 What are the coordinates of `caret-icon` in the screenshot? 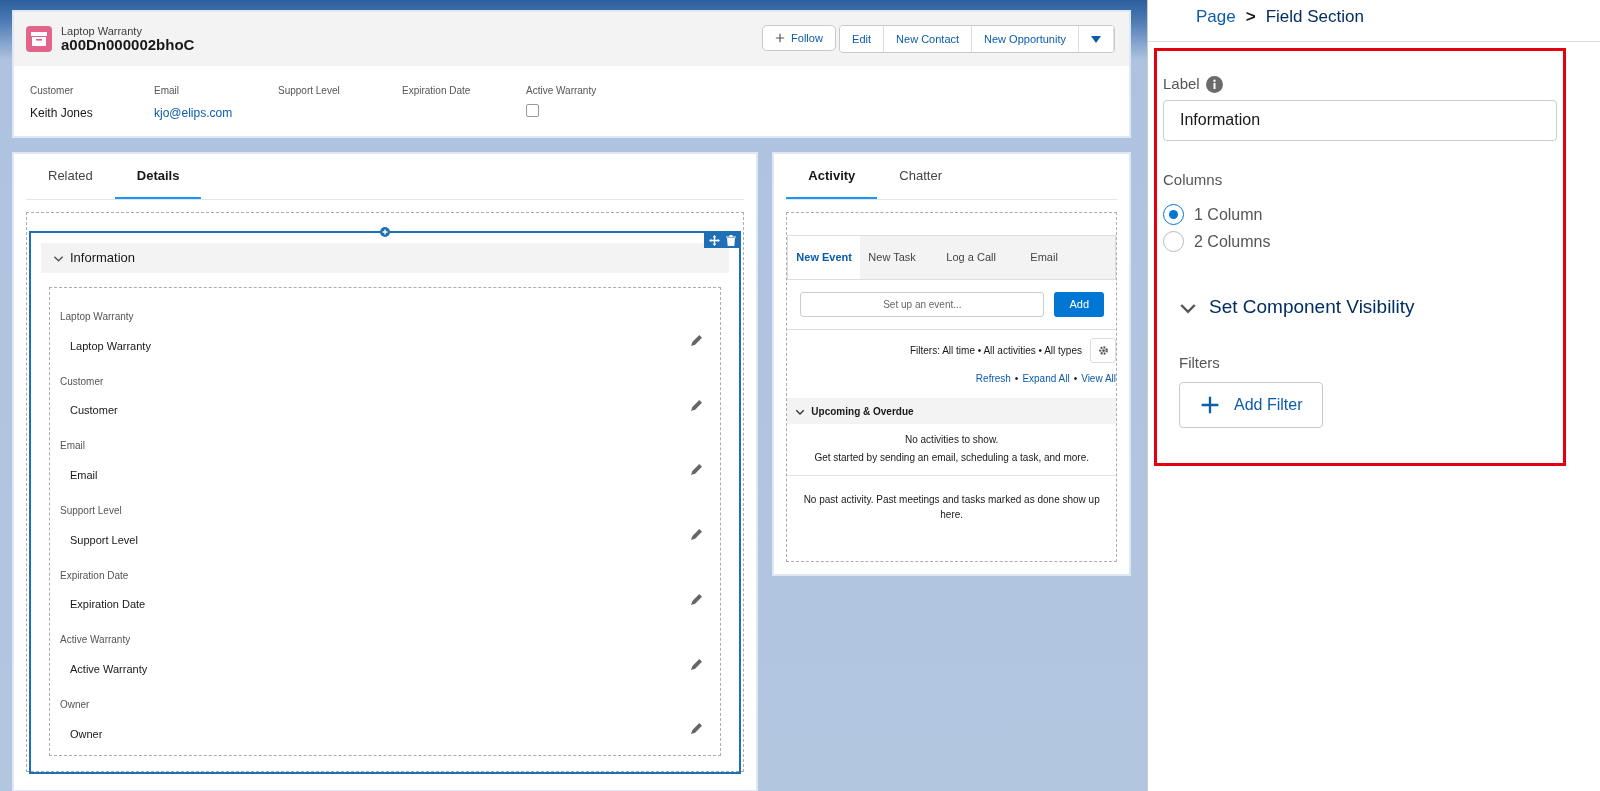 It's located at (1096, 39).